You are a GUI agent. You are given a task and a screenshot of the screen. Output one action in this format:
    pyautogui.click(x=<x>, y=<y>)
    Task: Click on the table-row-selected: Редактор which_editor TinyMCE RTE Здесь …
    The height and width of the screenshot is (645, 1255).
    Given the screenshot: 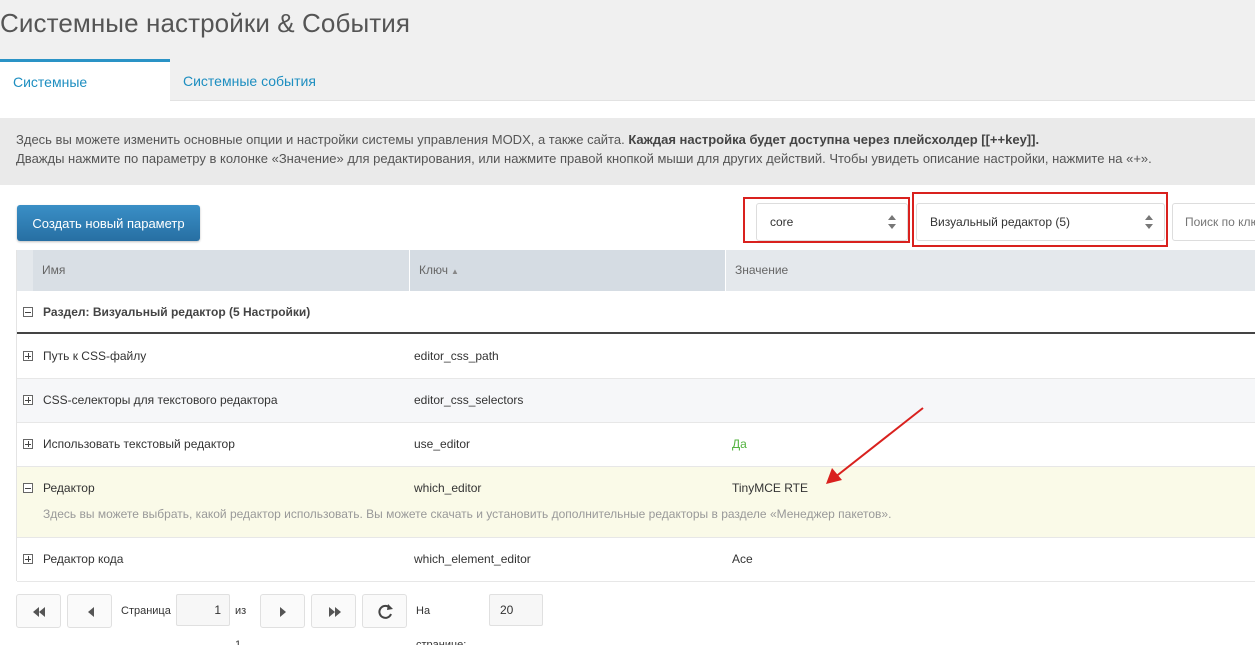 What is the action you would take?
    pyautogui.click(x=636, y=502)
    